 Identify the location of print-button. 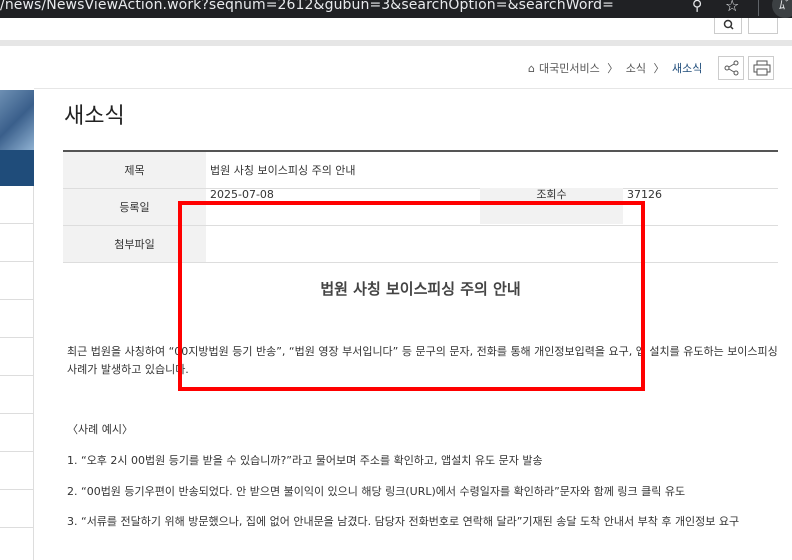
(761, 68).